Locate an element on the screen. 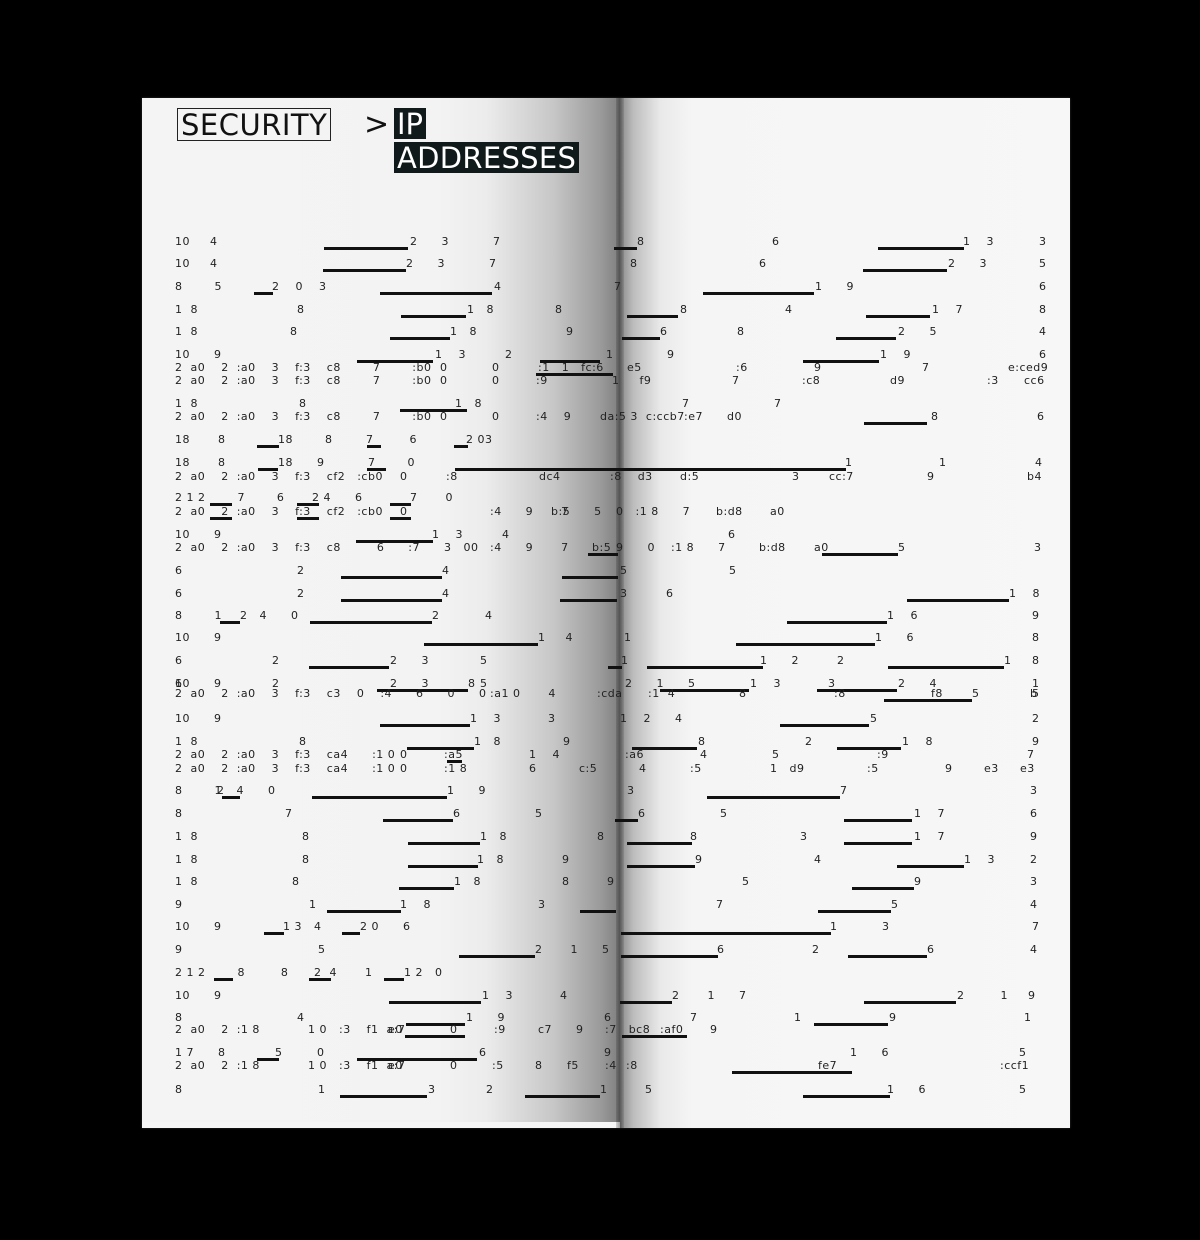 This screenshot has width=1200, height=1240. address-fragment: 1 9 is located at coordinates (466, 790).